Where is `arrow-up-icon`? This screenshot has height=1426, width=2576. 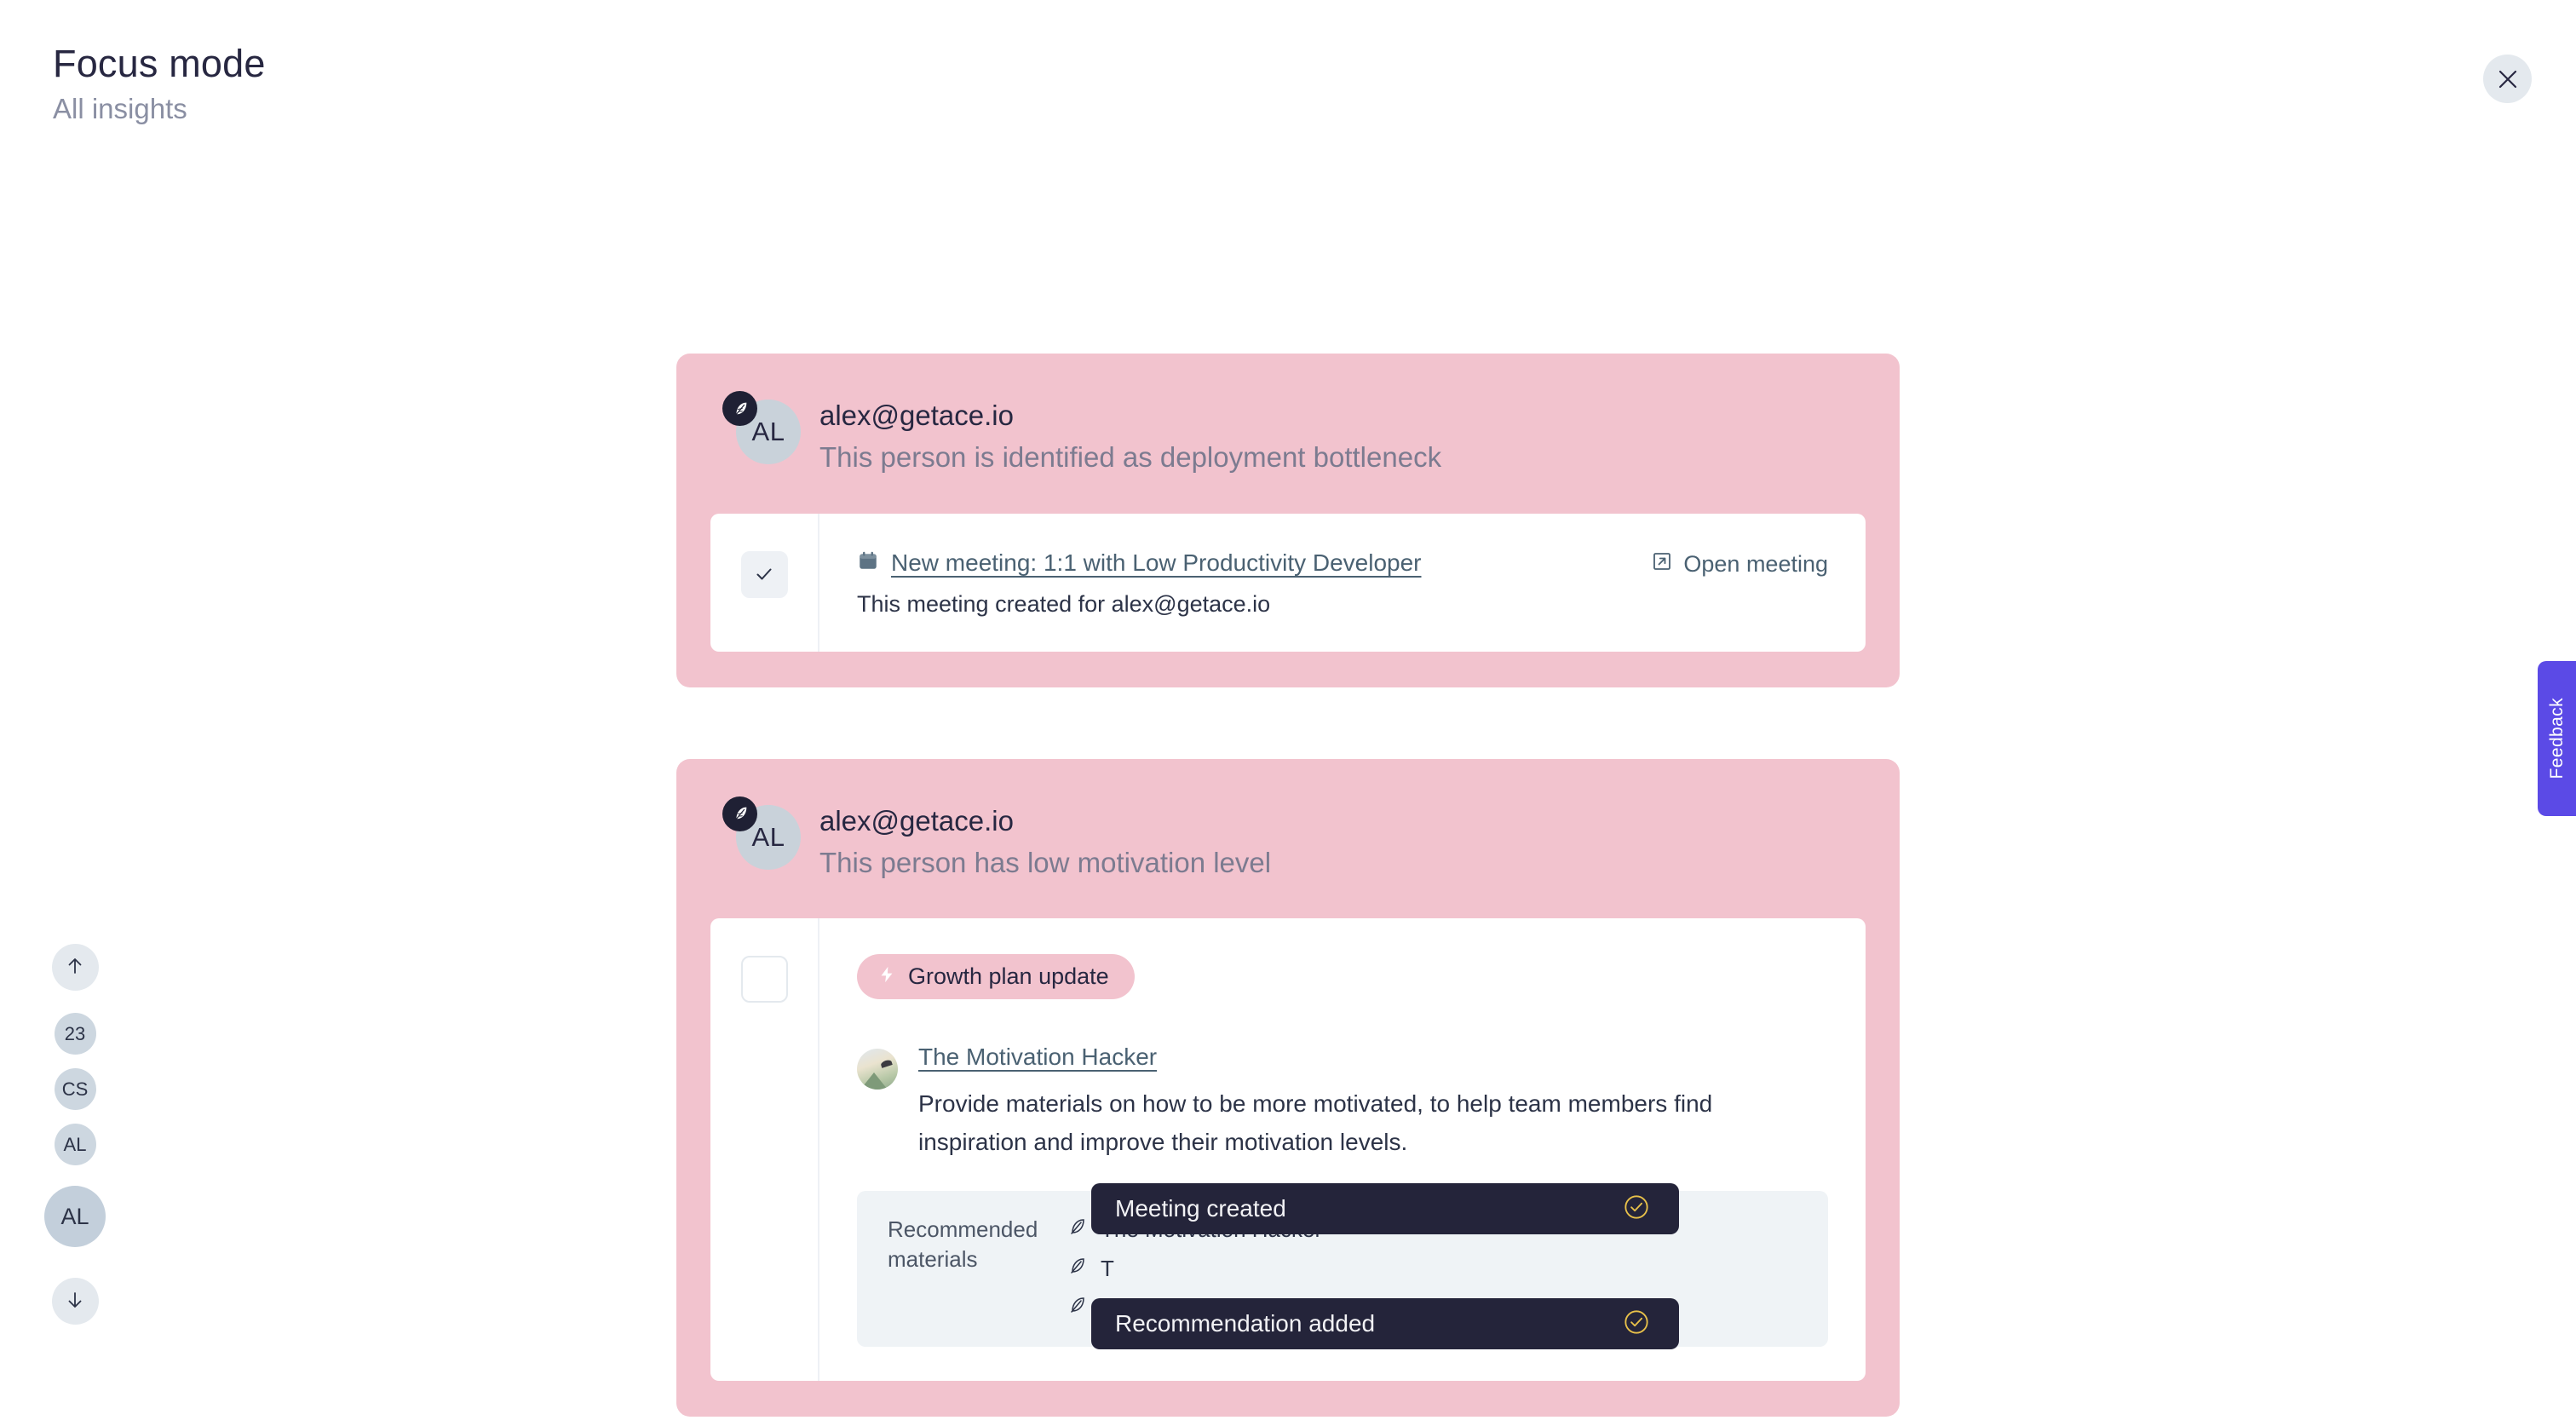 arrow-up-icon is located at coordinates (75, 968).